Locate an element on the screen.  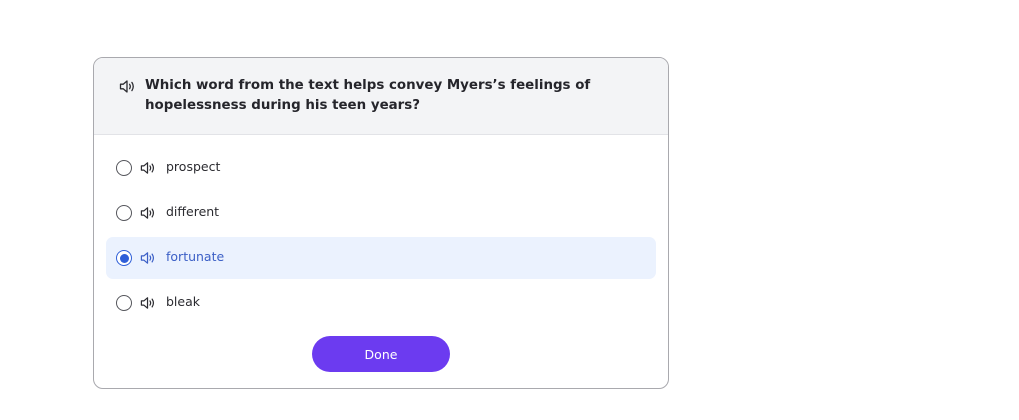
answer-option-bleak: bleak is located at coordinates (381, 303).